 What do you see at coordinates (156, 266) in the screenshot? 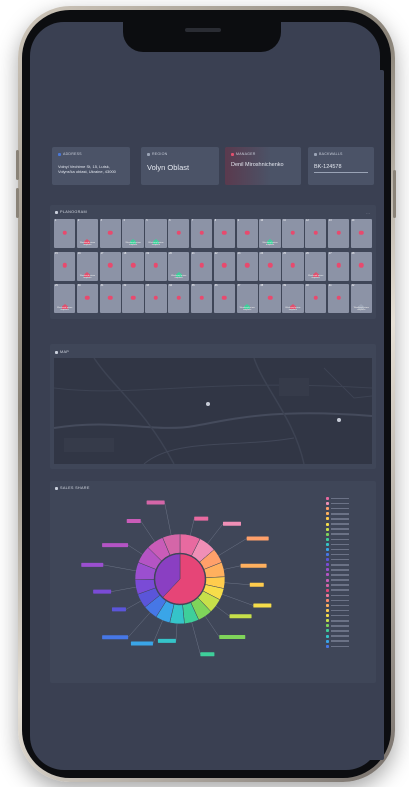
I see `planogram-cell: 19` at bounding box center [156, 266].